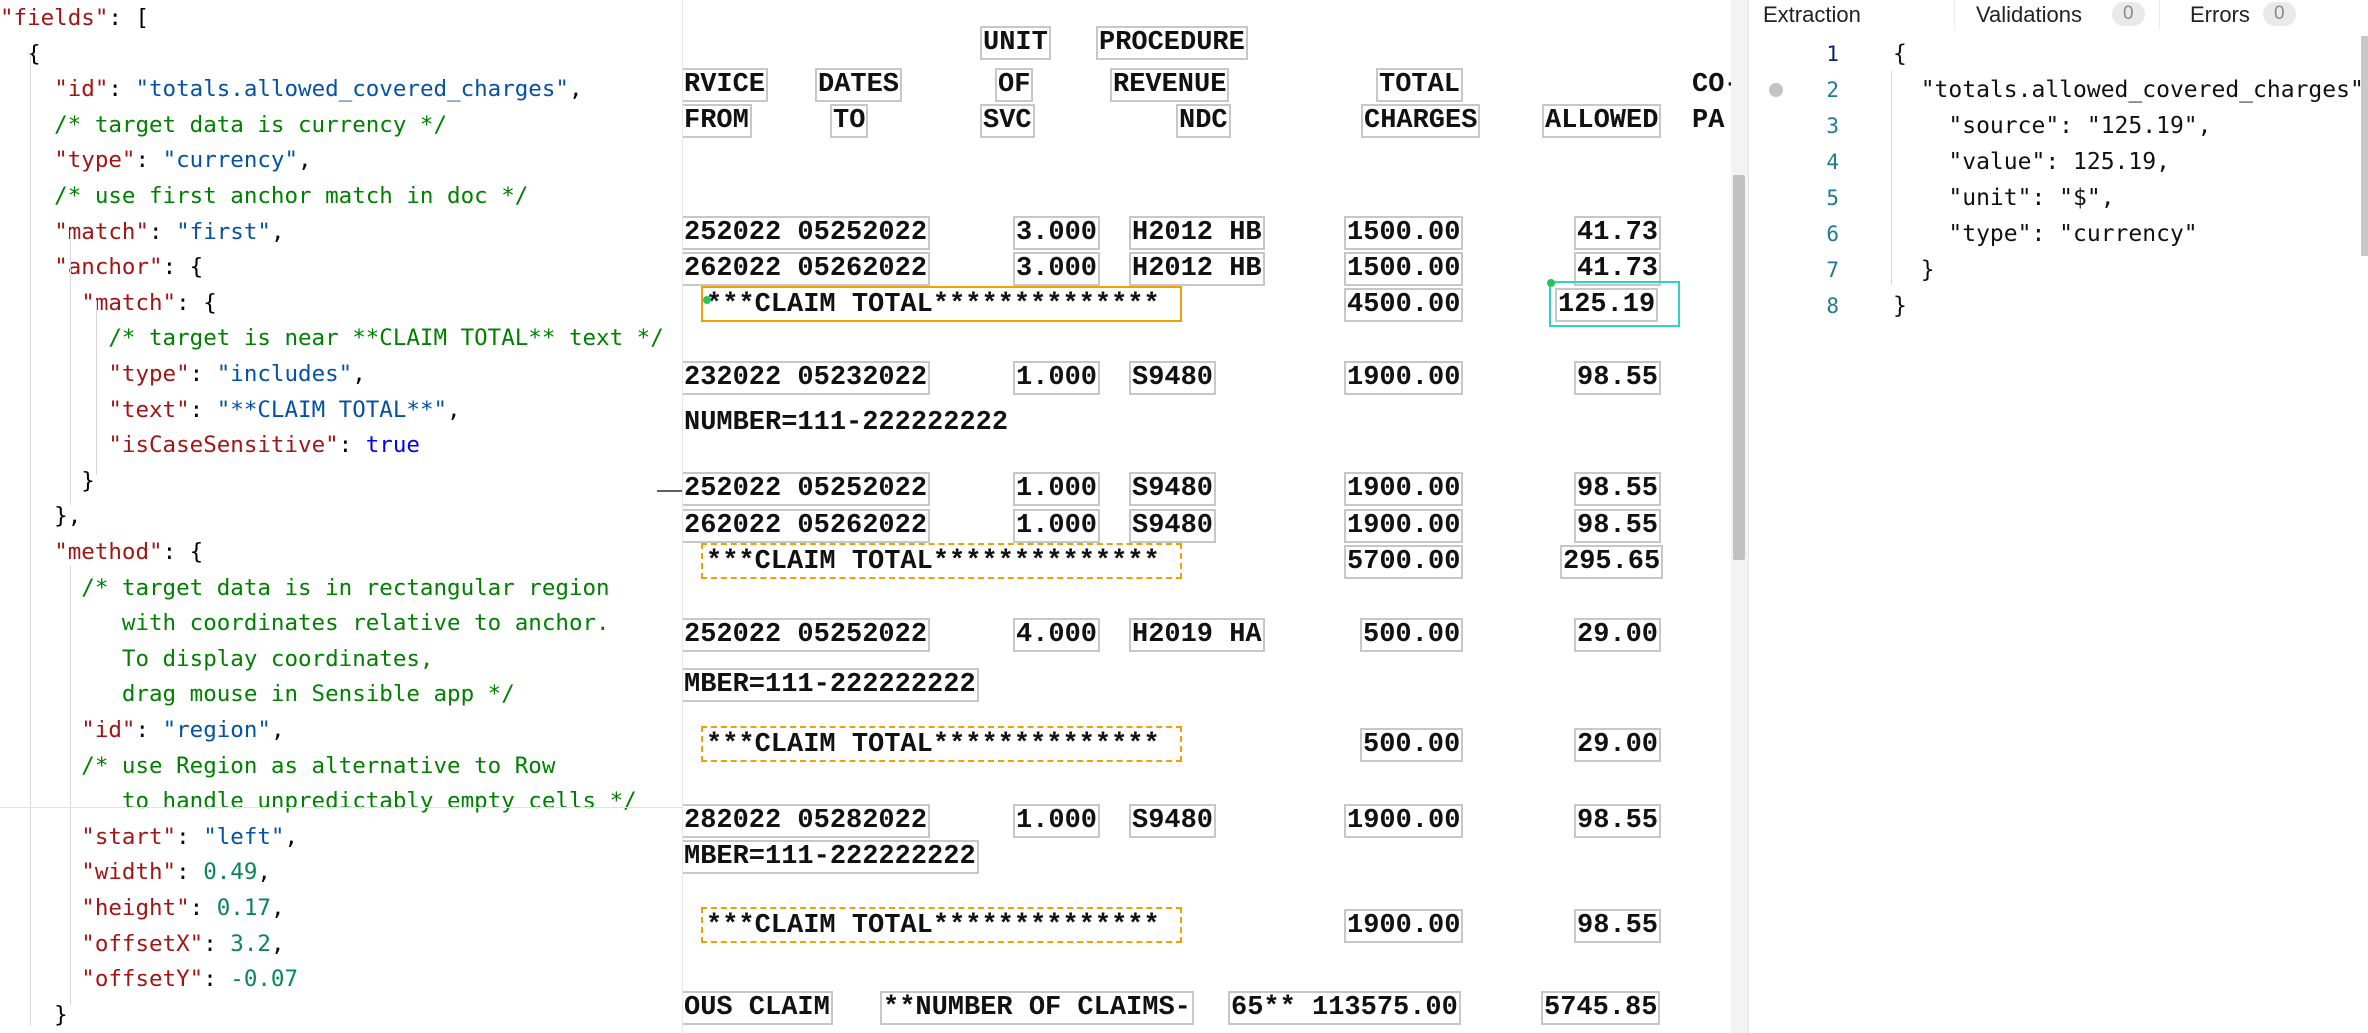 The width and height of the screenshot is (2368, 1033). Describe the element at coordinates (108, 730) in the screenshot. I see `code-token: "id"` at that location.